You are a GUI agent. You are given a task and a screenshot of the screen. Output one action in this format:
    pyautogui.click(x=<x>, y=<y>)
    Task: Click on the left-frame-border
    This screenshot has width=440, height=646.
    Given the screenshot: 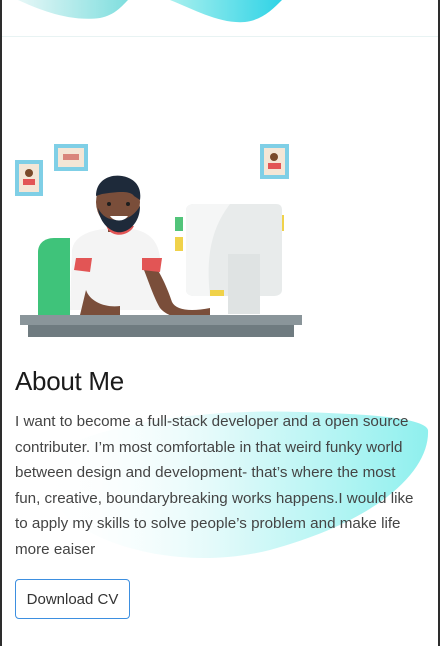 What is the action you would take?
    pyautogui.click(x=1, y=323)
    